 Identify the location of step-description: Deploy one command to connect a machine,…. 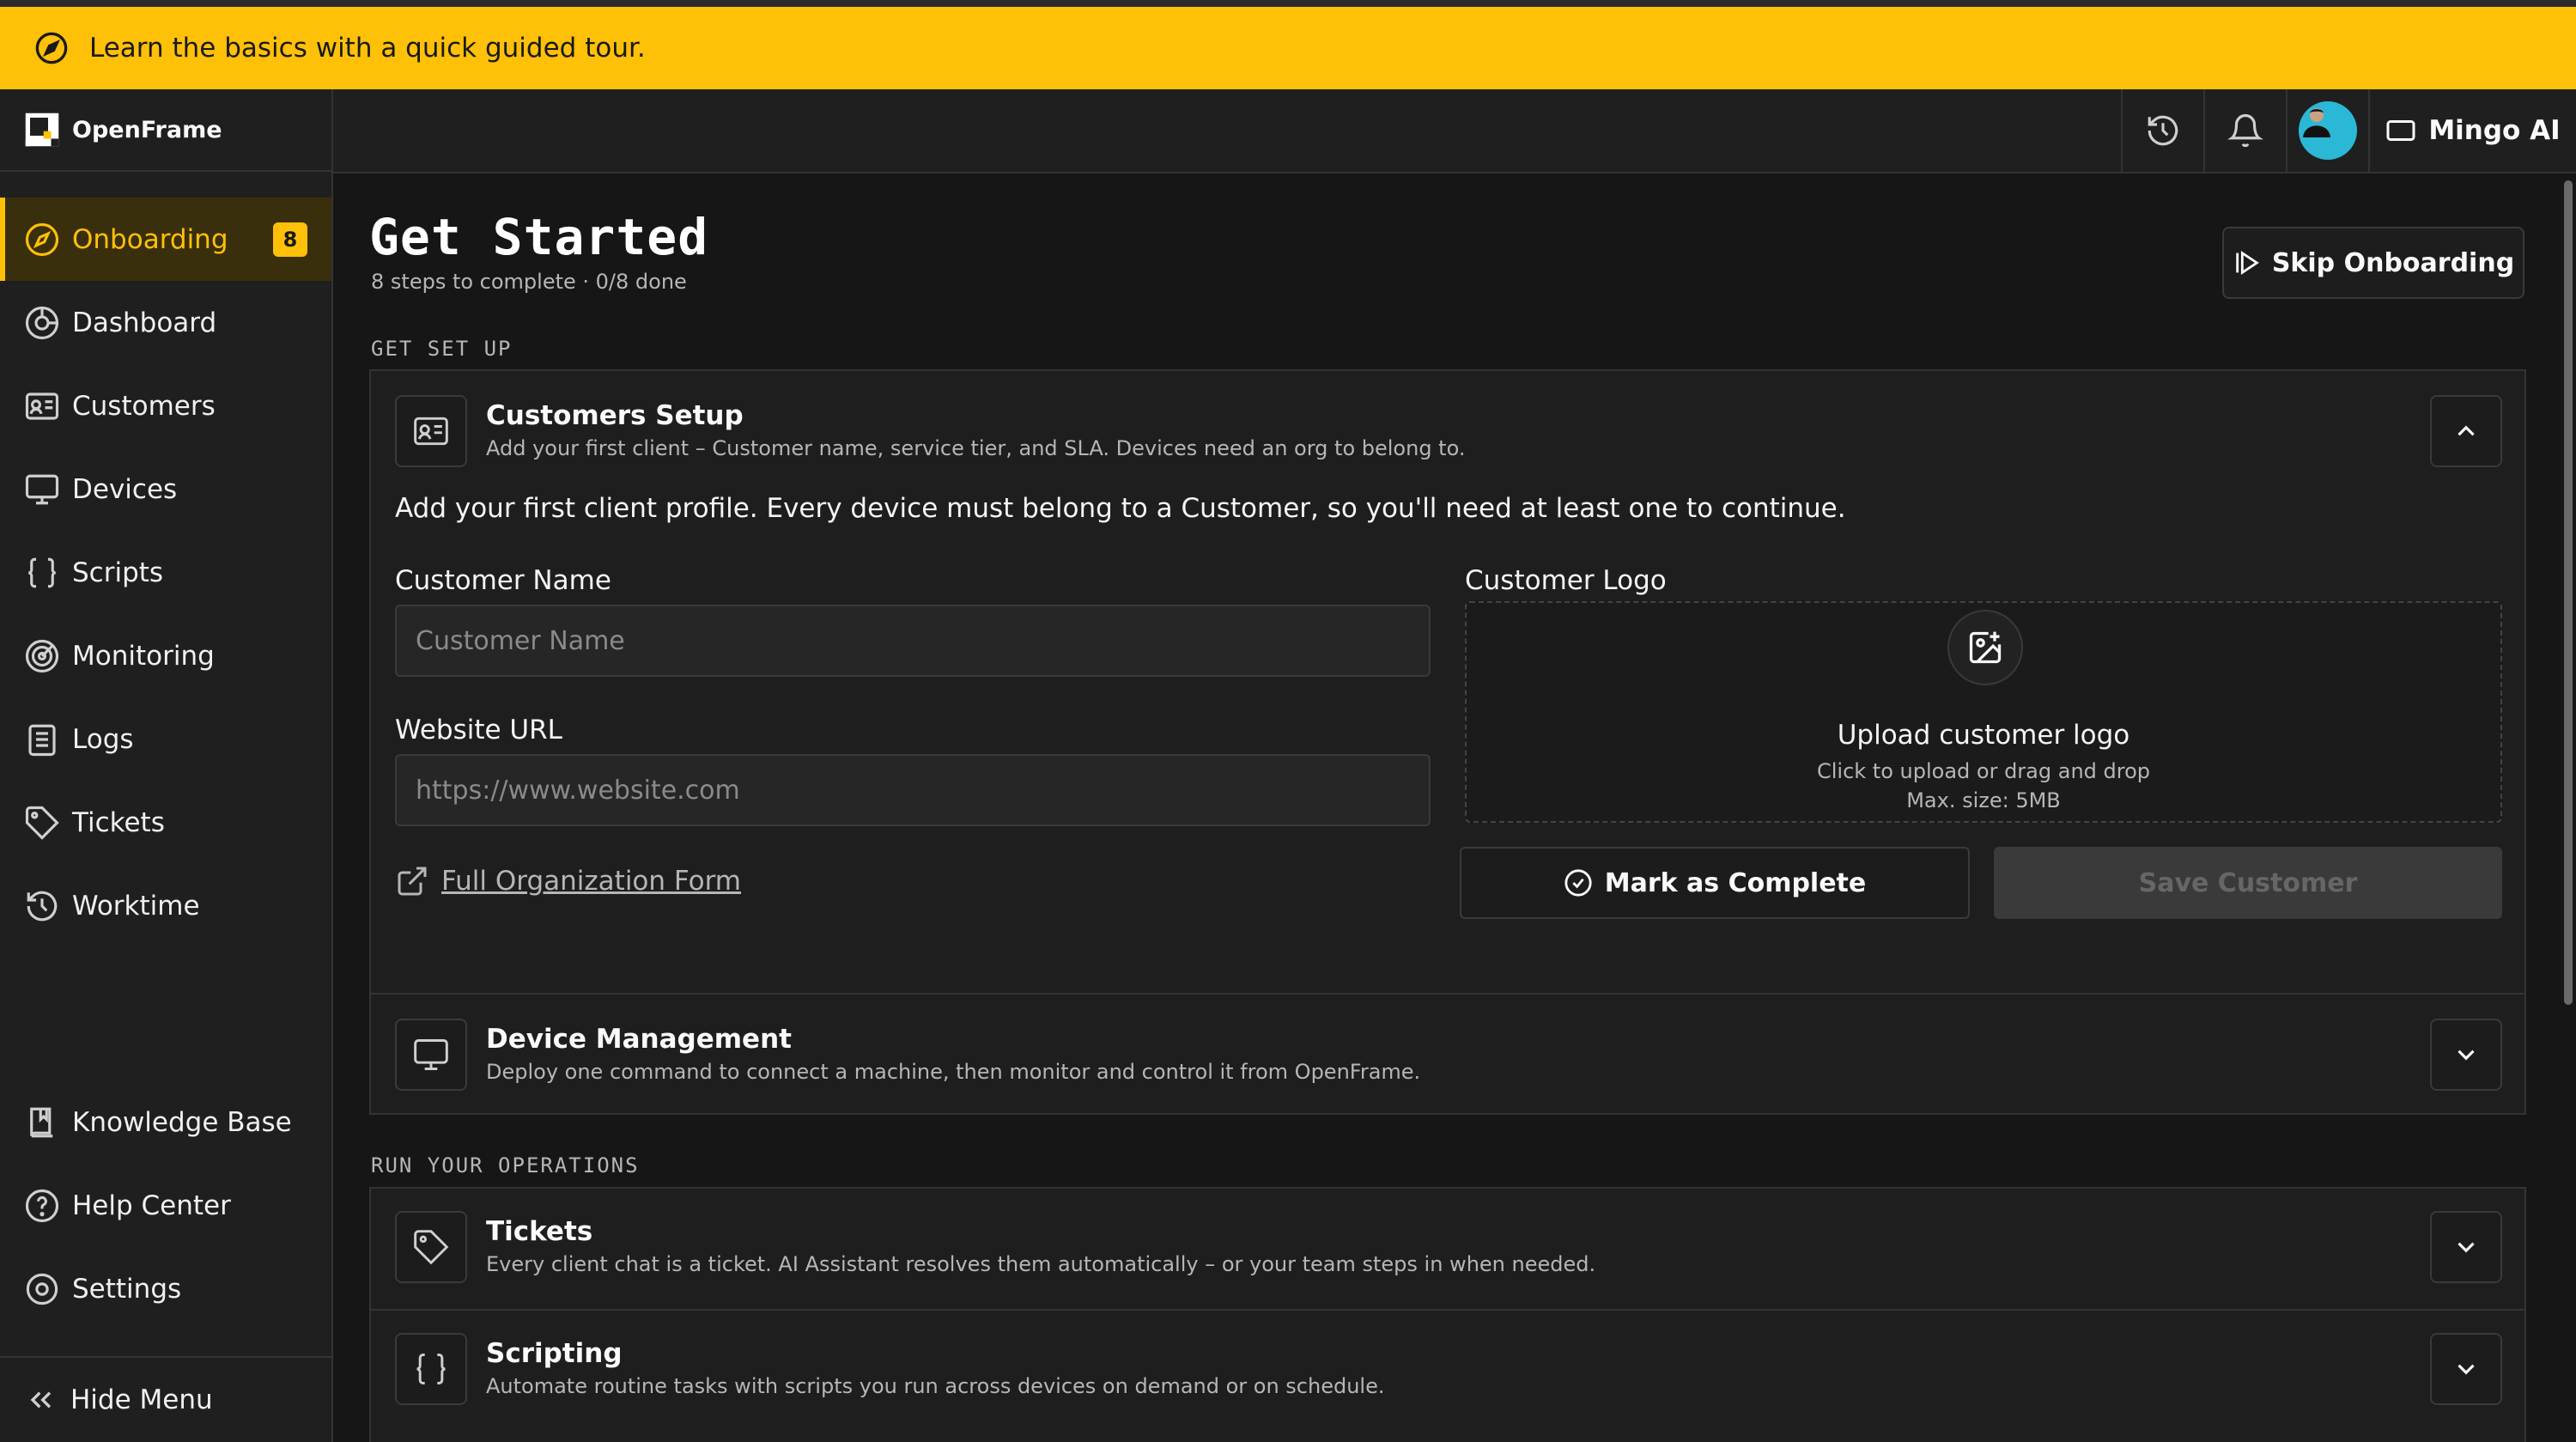
(954, 1072).